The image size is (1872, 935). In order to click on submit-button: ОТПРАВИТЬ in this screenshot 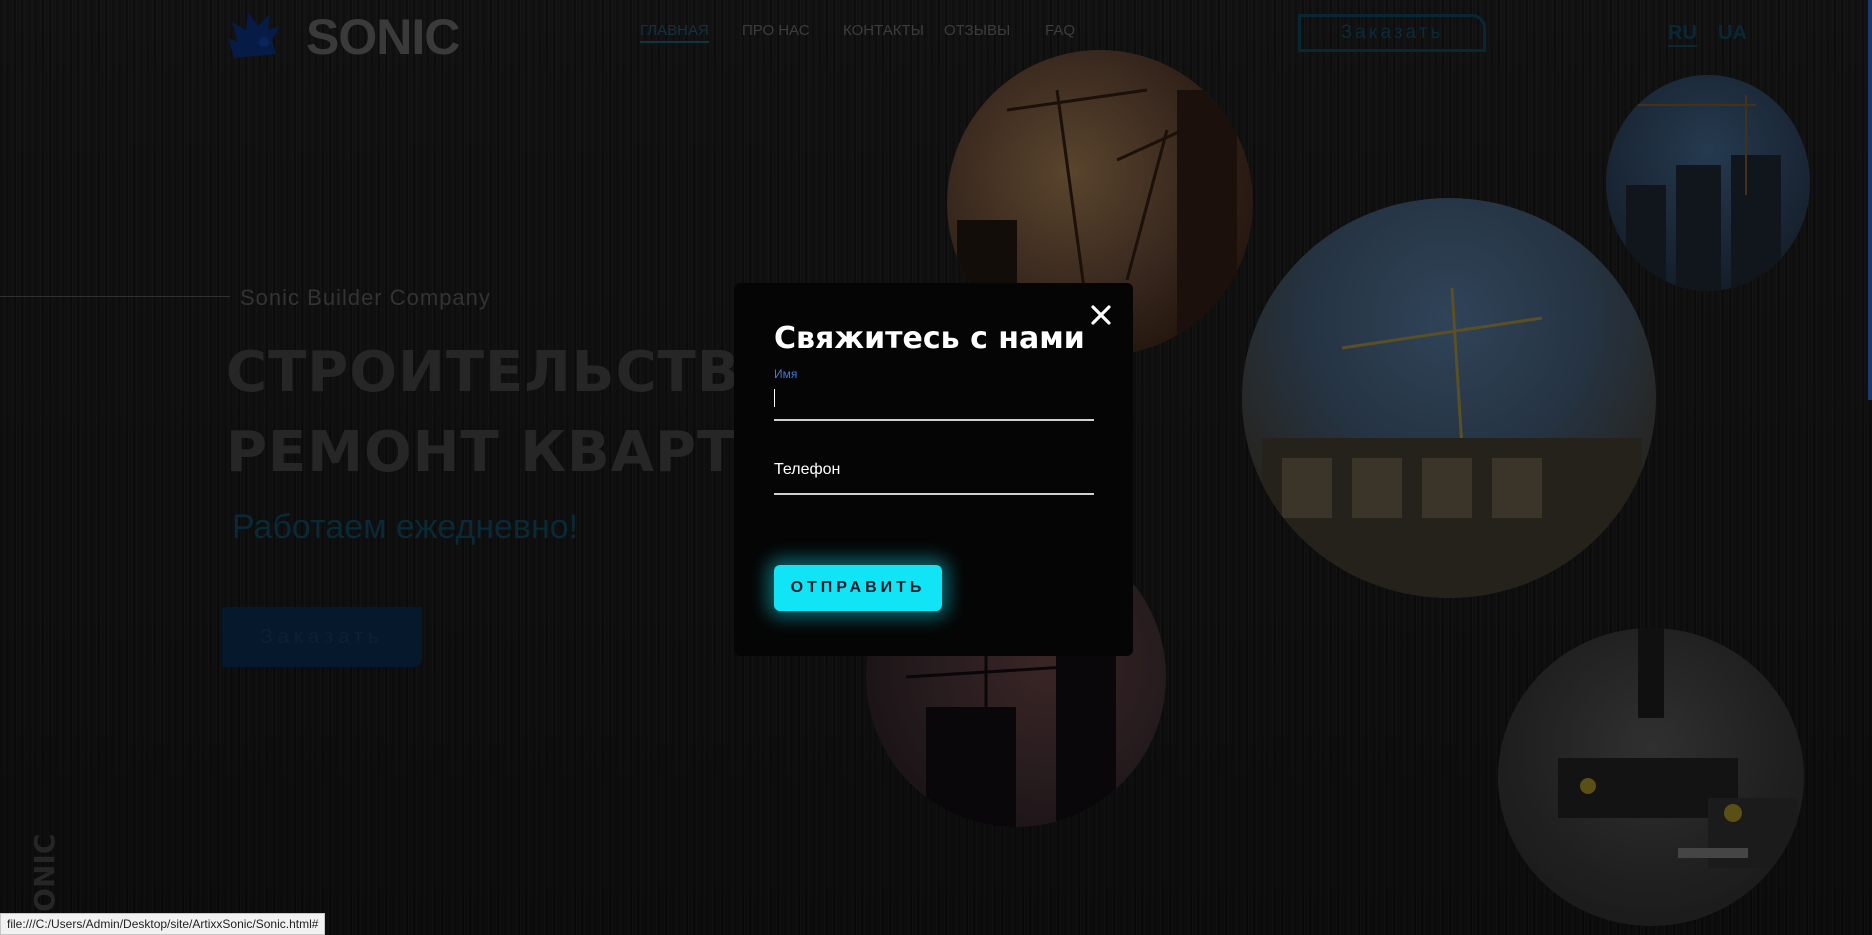, I will do `click(858, 588)`.